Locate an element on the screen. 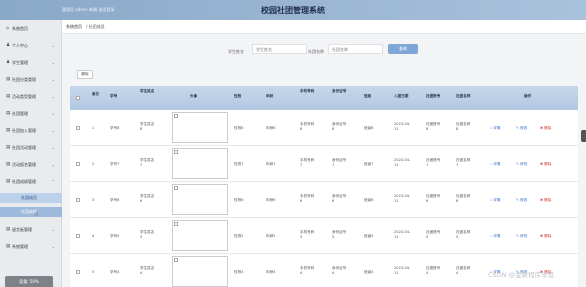 This screenshot has height=287, width=586. col-id-card: 身份证号 is located at coordinates (339, 91).